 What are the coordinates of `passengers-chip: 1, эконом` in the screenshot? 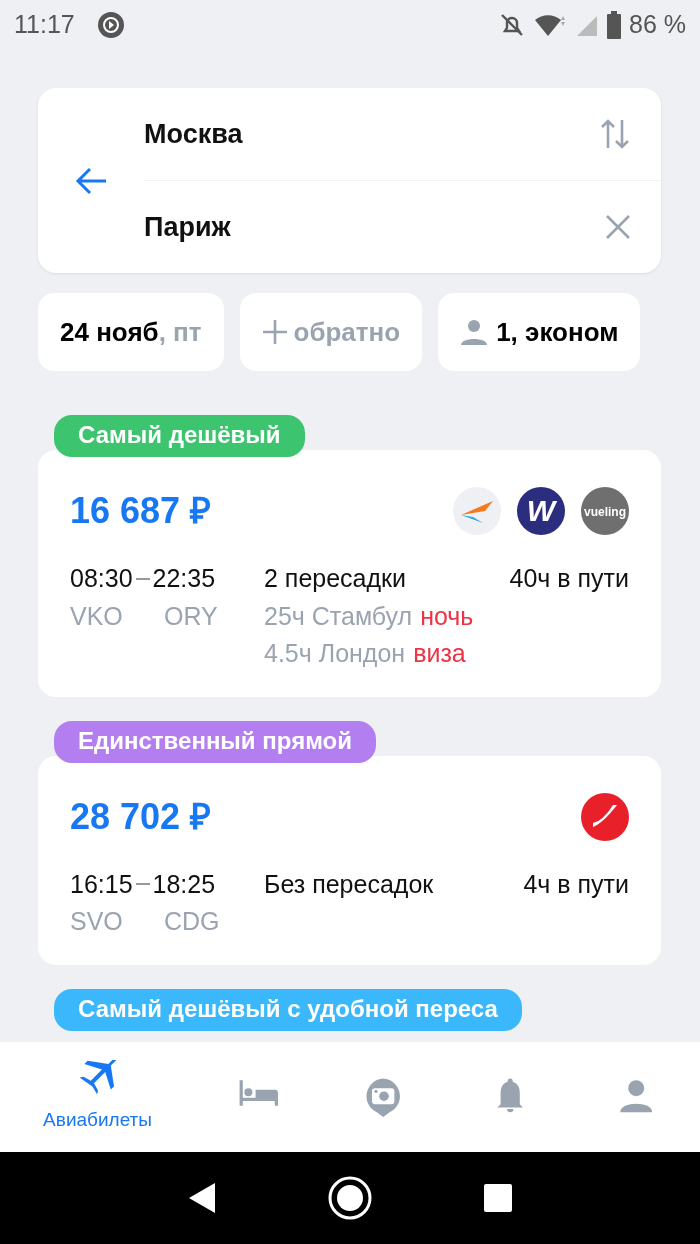 It's located at (539, 332).